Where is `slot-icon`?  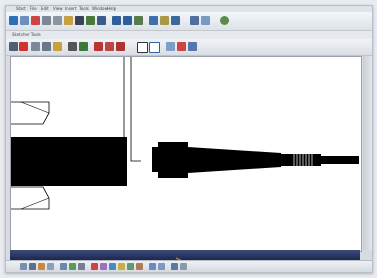
slot-icon is located at coordinates (121, 266).